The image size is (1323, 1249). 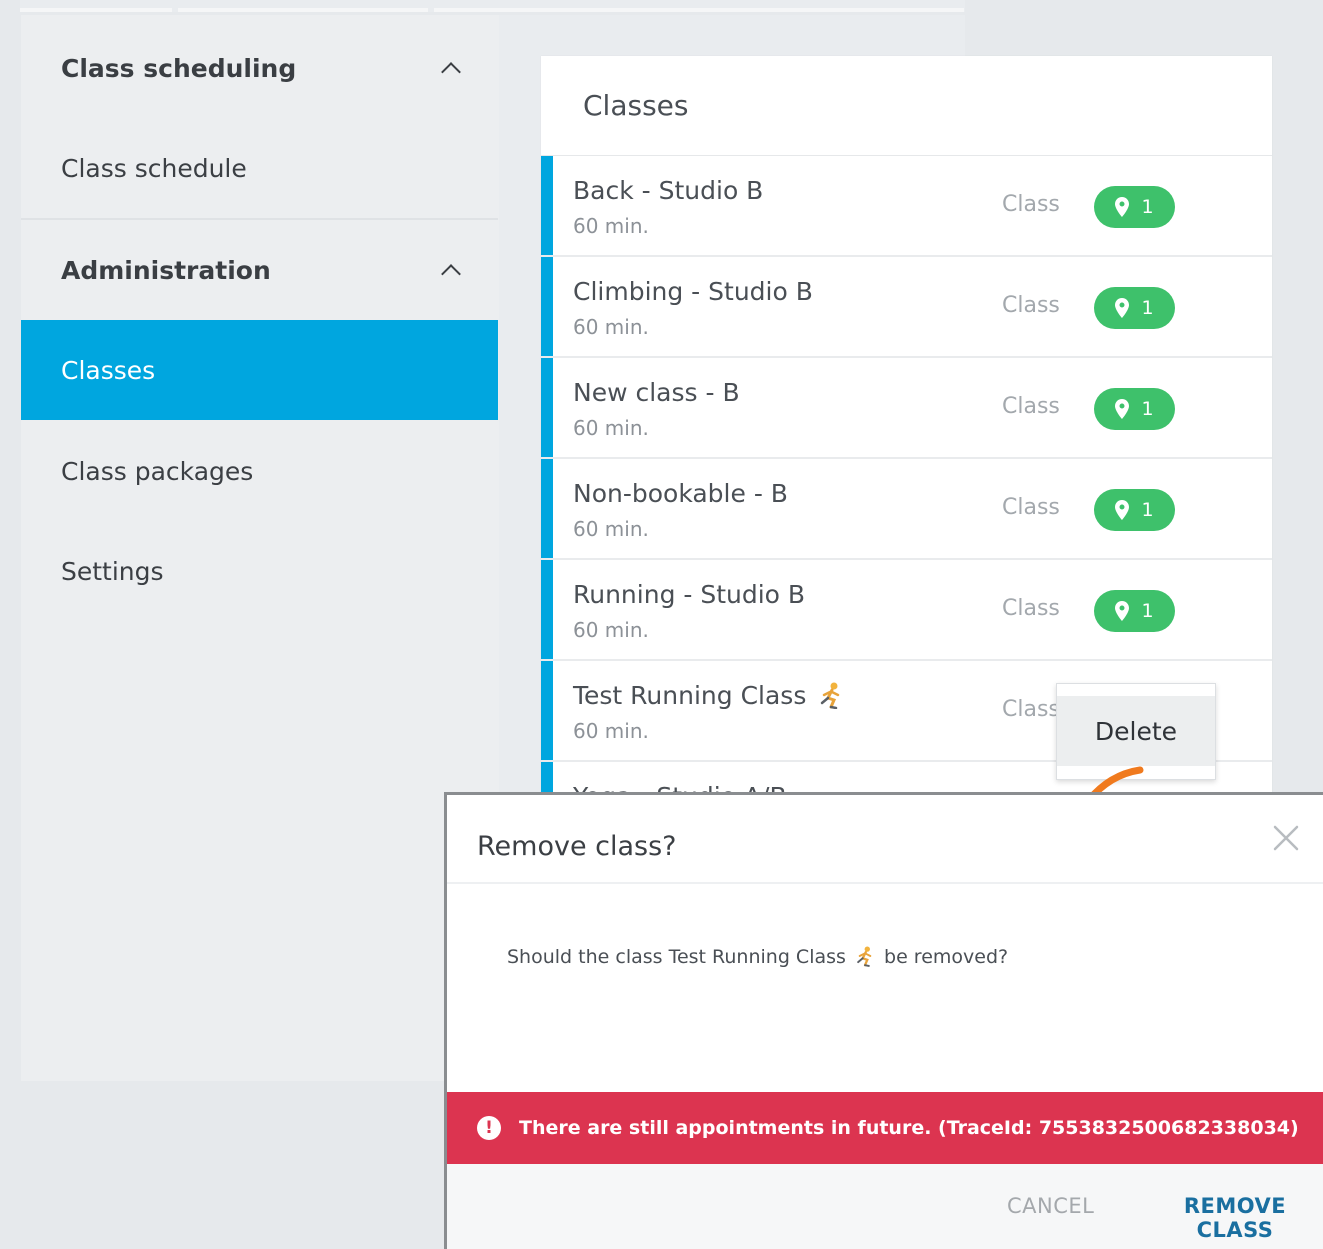 I want to click on dialog-divider, so click(x=885, y=883).